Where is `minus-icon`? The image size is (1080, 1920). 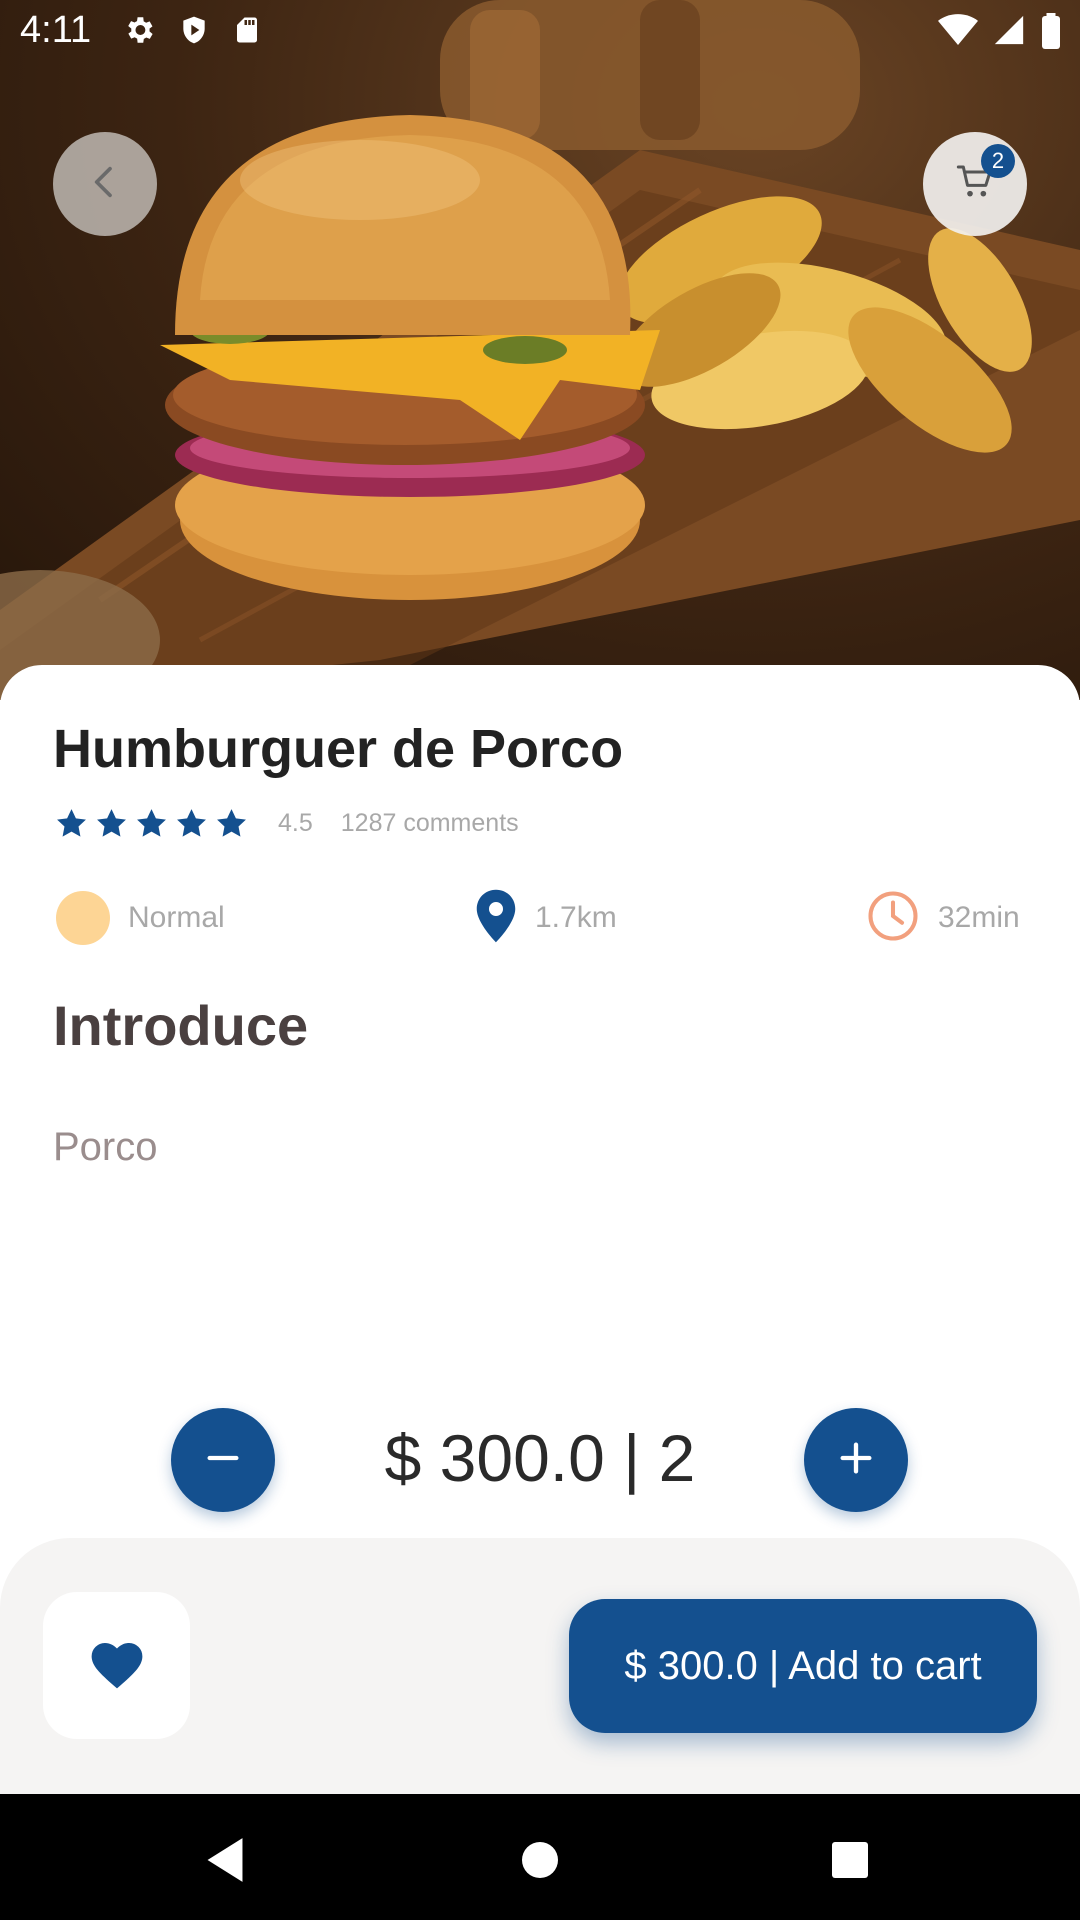 minus-icon is located at coordinates (223, 1460).